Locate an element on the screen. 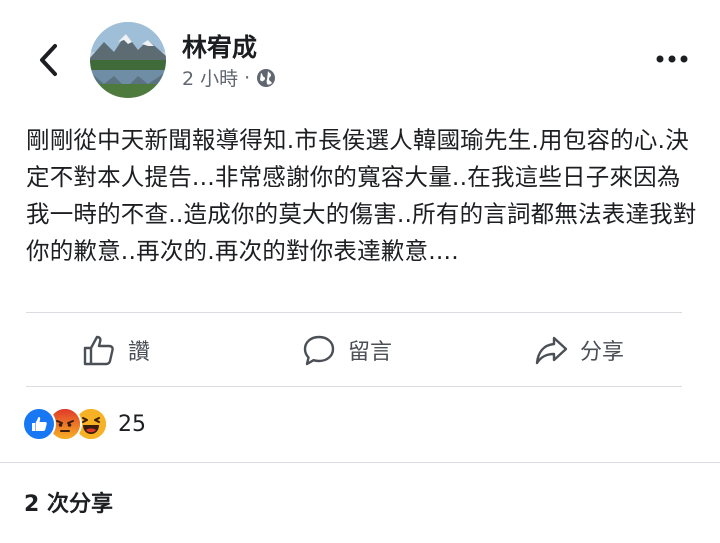 This screenshot has height=543, width=720. like-button: 讚 is located at coordinates (116, 350).